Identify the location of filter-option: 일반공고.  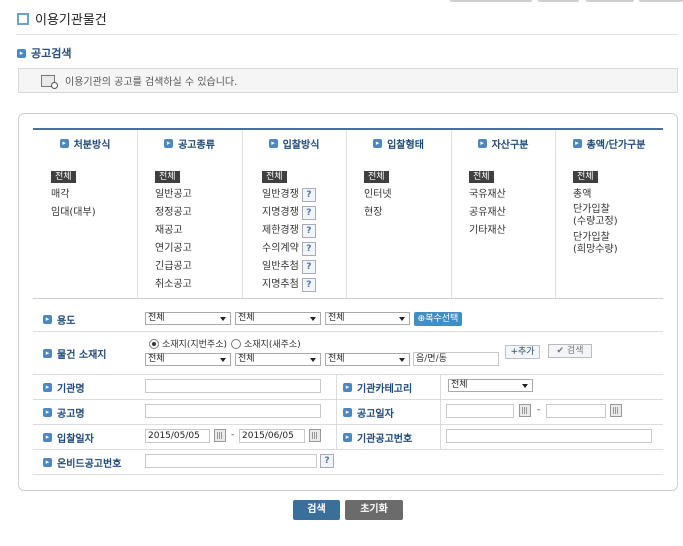
(198, 195).